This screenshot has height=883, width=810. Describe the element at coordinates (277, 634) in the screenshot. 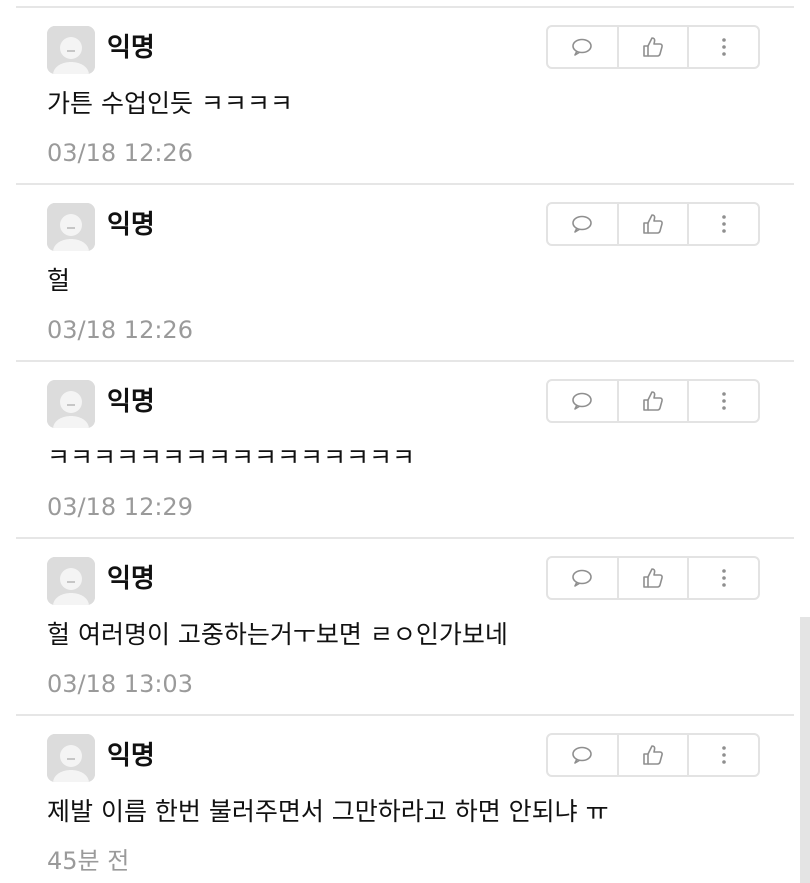

I see `comment-text: 헐 여러명이 고중하는거ㅜ보면 ㄹㅇ인가보네` at that location.